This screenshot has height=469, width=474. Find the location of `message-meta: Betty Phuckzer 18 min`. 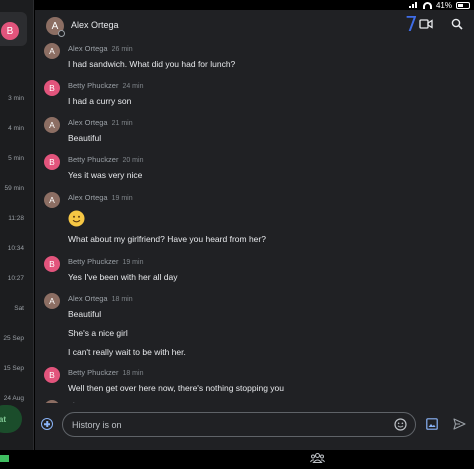

message-meta: Betty Phuckzer 18 min is located at coordinates (105, 372).